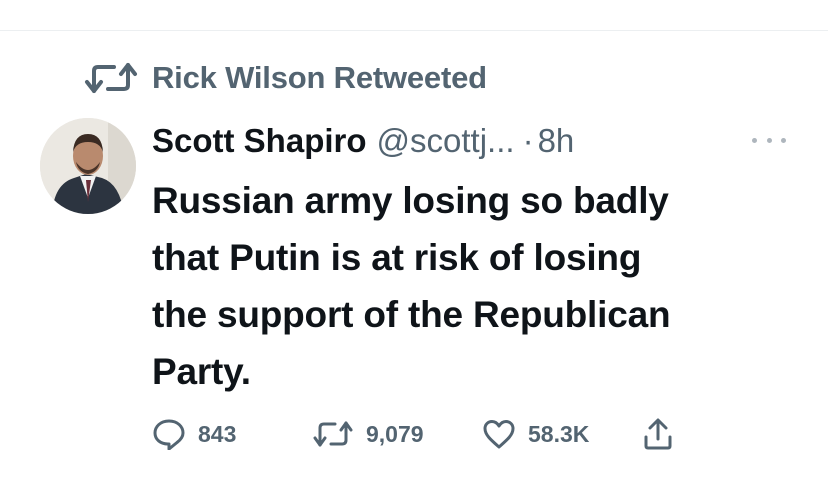  I want to click on tweet-timestamp: 8h, so click(556, 141).